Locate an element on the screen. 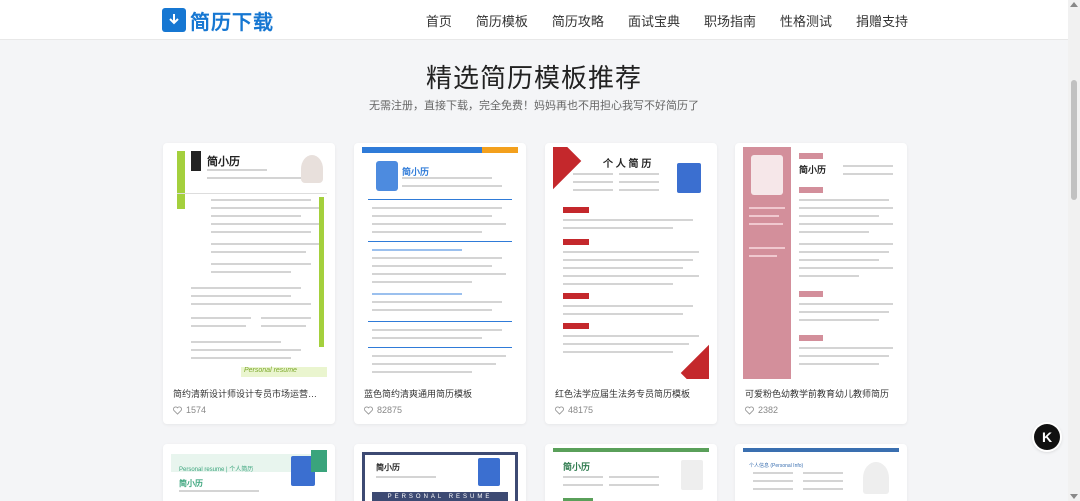  template-card: 个人信息 (Personal Info) is located at coordinates (821, 472).